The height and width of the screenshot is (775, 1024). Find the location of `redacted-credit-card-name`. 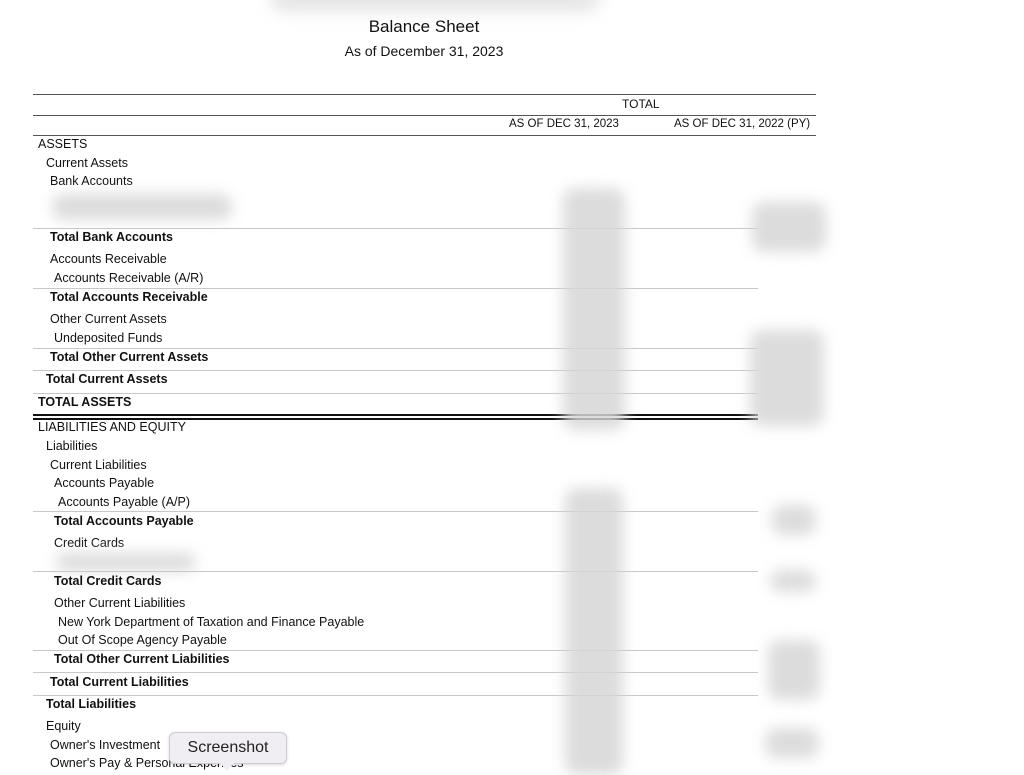

redacted-credit-card-name is located at coordinates (126, 562).